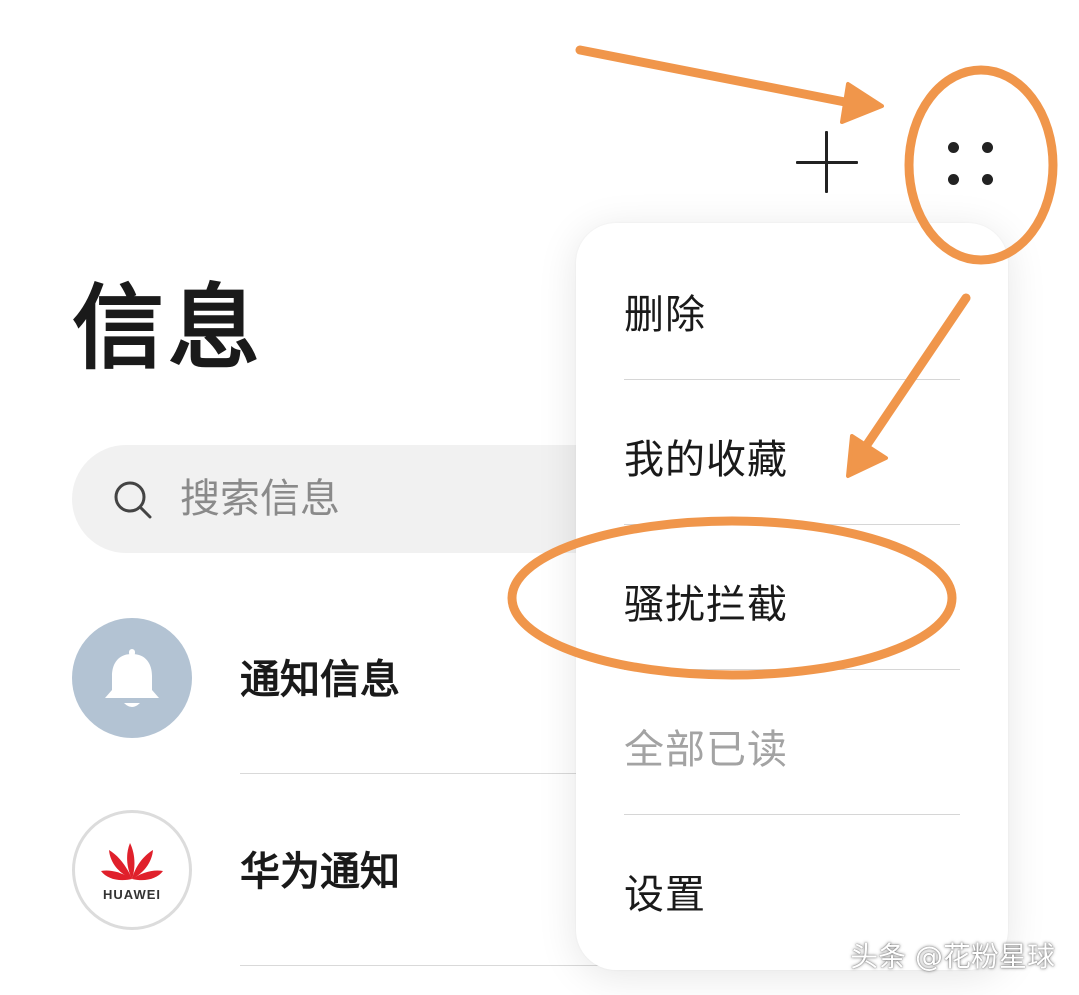 The width and height of the screenshot is (1079, 995). I want to click on annotation-arrow, so click(715, 76).